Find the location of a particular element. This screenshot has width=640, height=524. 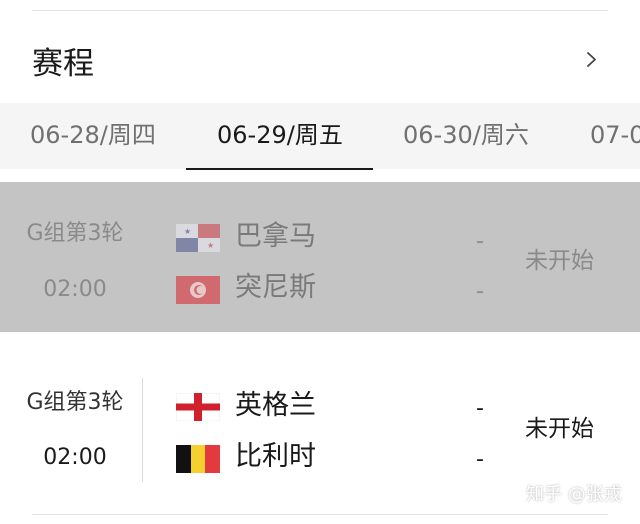

tab-0628: 06-28/周四 is located at coordinates (93, 135).